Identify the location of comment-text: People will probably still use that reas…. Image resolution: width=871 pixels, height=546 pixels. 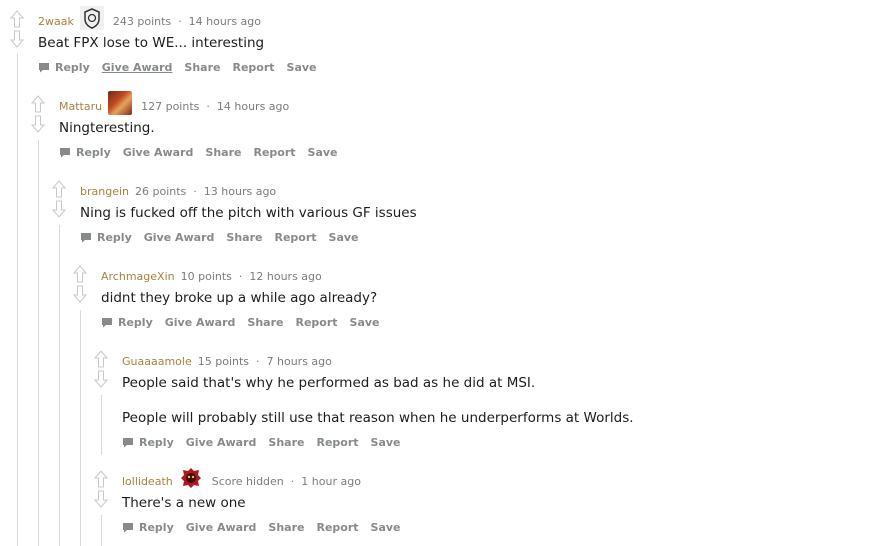
(378, 418).